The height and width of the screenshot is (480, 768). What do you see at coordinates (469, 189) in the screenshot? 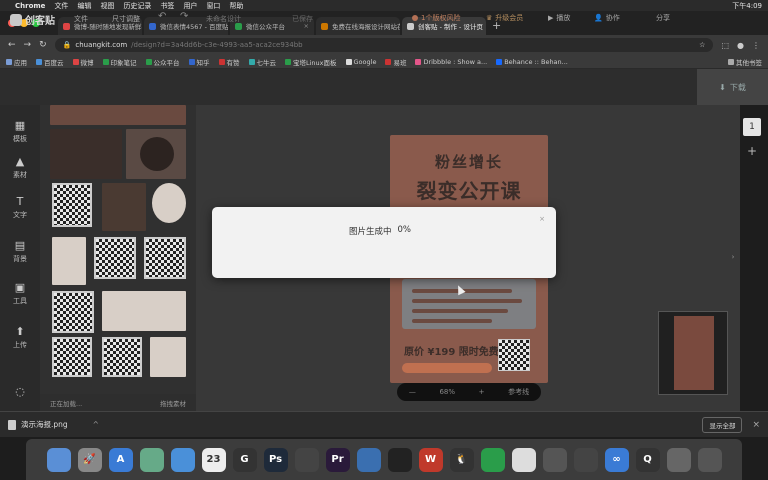
I see `poster-title-line2: 裂变公开课` at bounding box center [469, 189].